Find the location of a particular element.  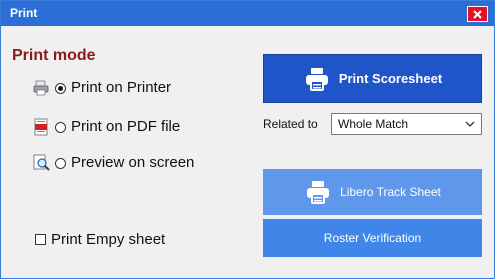

print-scoresheet-label: Print Scoresheet is located at coordinates (390, 78).